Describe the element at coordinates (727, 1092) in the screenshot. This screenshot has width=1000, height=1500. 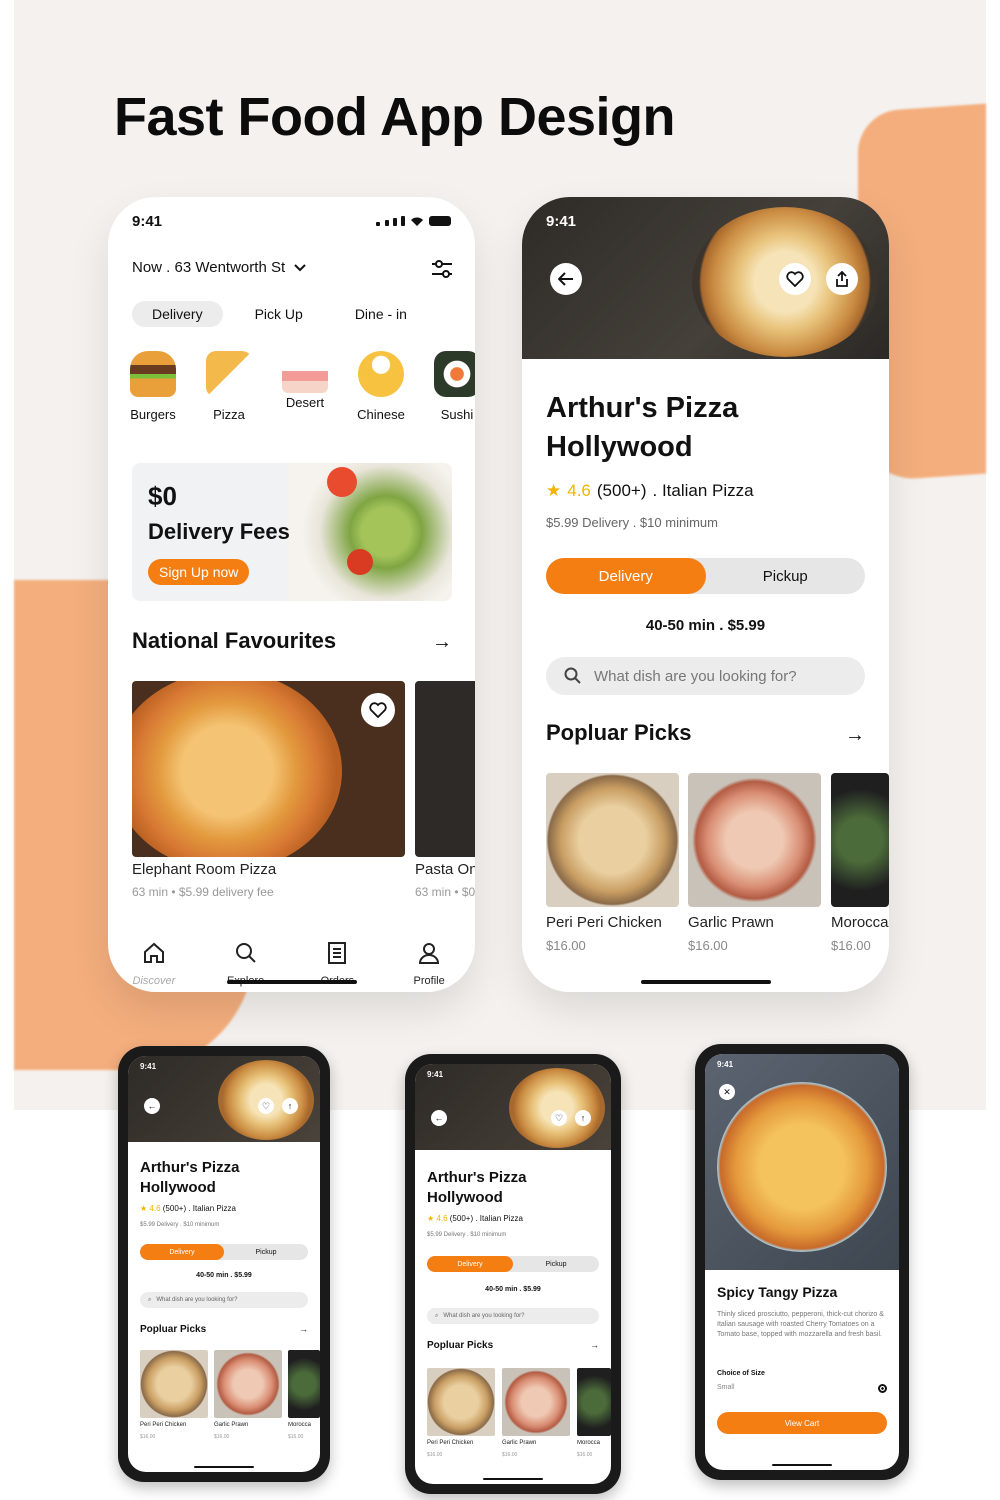
I see `close-button: ✕` at that location.